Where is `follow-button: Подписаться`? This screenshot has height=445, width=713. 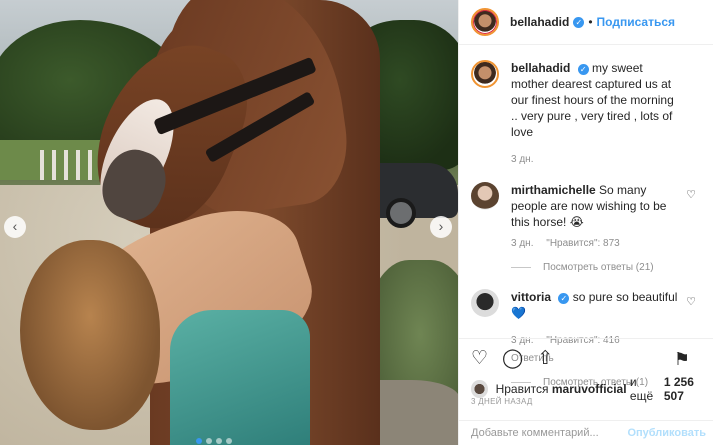 follow-button: Подписаться is located at coordinates (636, 22).